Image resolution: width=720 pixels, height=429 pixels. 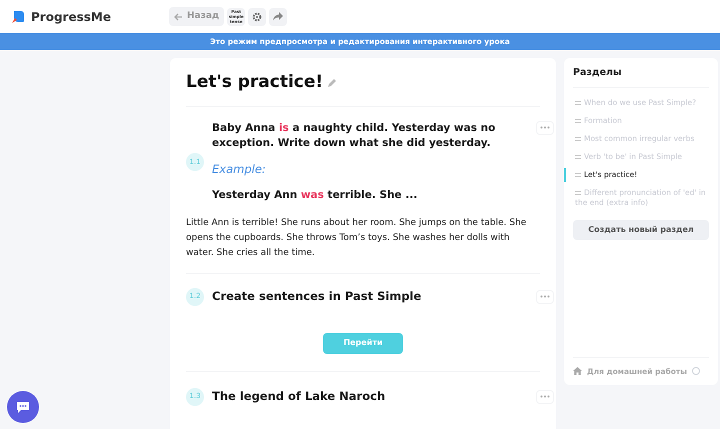 I want to click on logo-icon, so click(x=18, y=17).